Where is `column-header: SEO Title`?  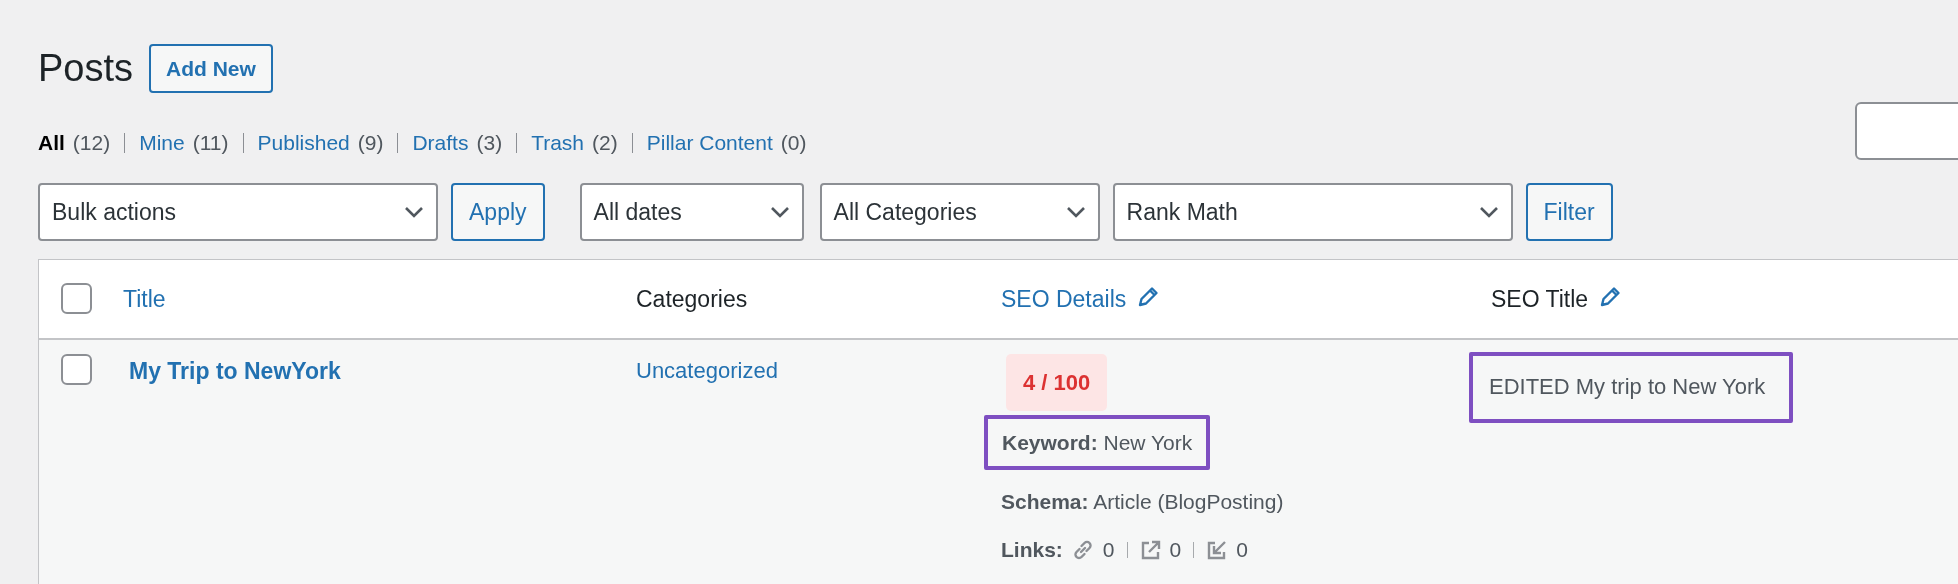
column-header: SEO Title is located at coordinates (1557, 298).